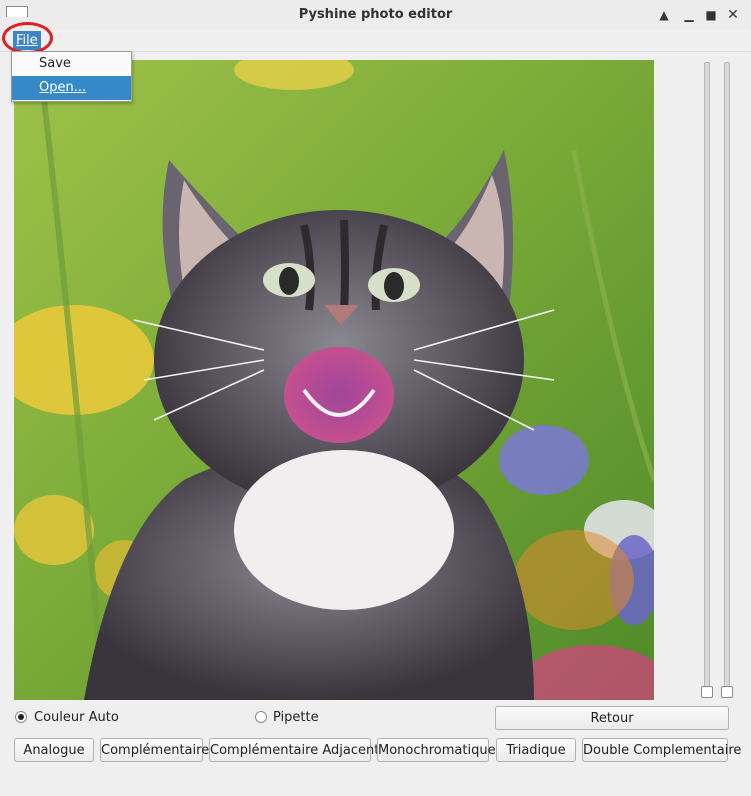  I want to click on minimize-button: ▁, so click(689, 15).